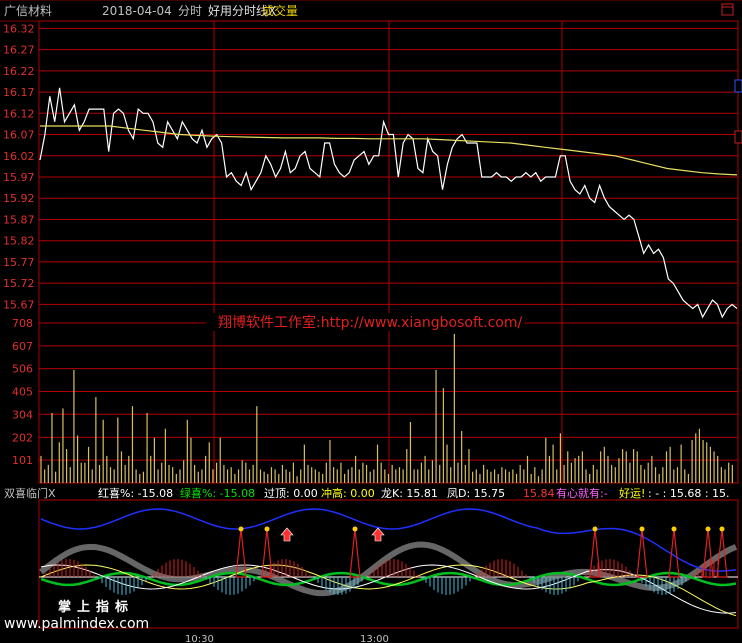 The image size is (742, 643). Describe the element at coordinates (689, 493) in the screenshot. I see `legend-tail: : - : 15.68 : 15.` at that location.